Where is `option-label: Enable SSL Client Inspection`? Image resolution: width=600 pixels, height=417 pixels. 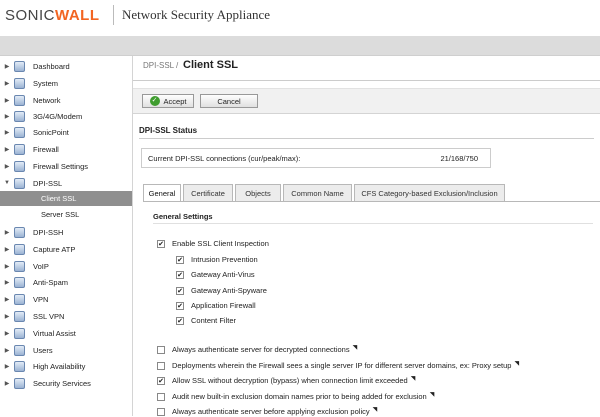 option-label: Enable SSL Client Inspection is located at coordinates (220, 243).